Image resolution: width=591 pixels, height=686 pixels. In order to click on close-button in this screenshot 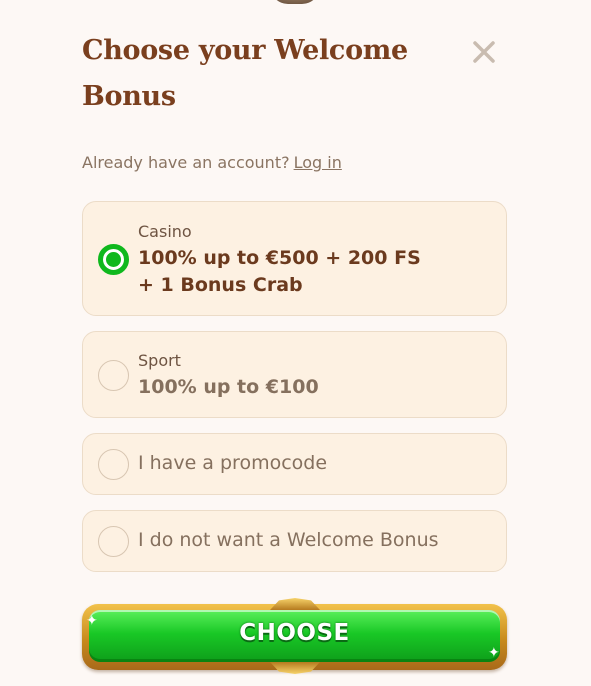, I will do `click(484, 52)`.